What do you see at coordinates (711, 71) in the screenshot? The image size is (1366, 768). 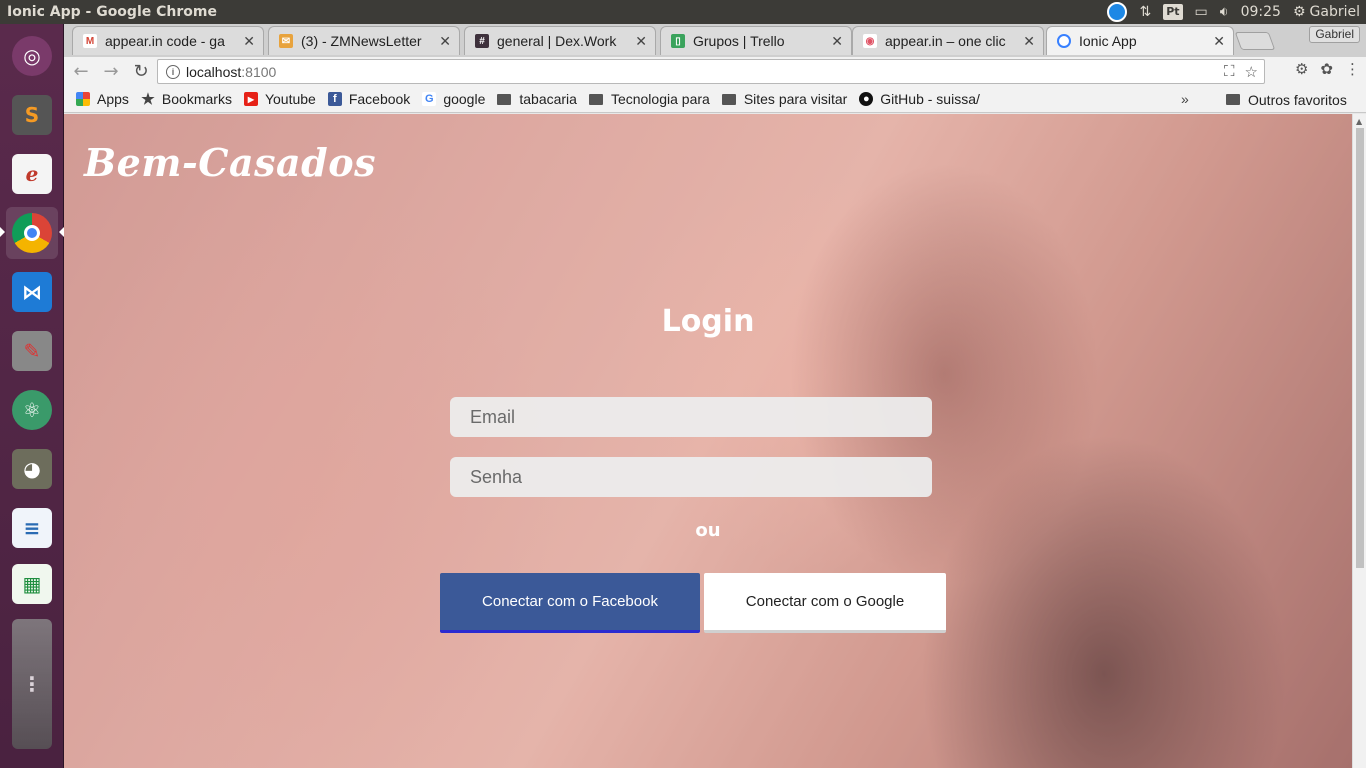 I see `address-bar: i localhost:8100 ⛶ ☆` at bounding box center [711, 71].